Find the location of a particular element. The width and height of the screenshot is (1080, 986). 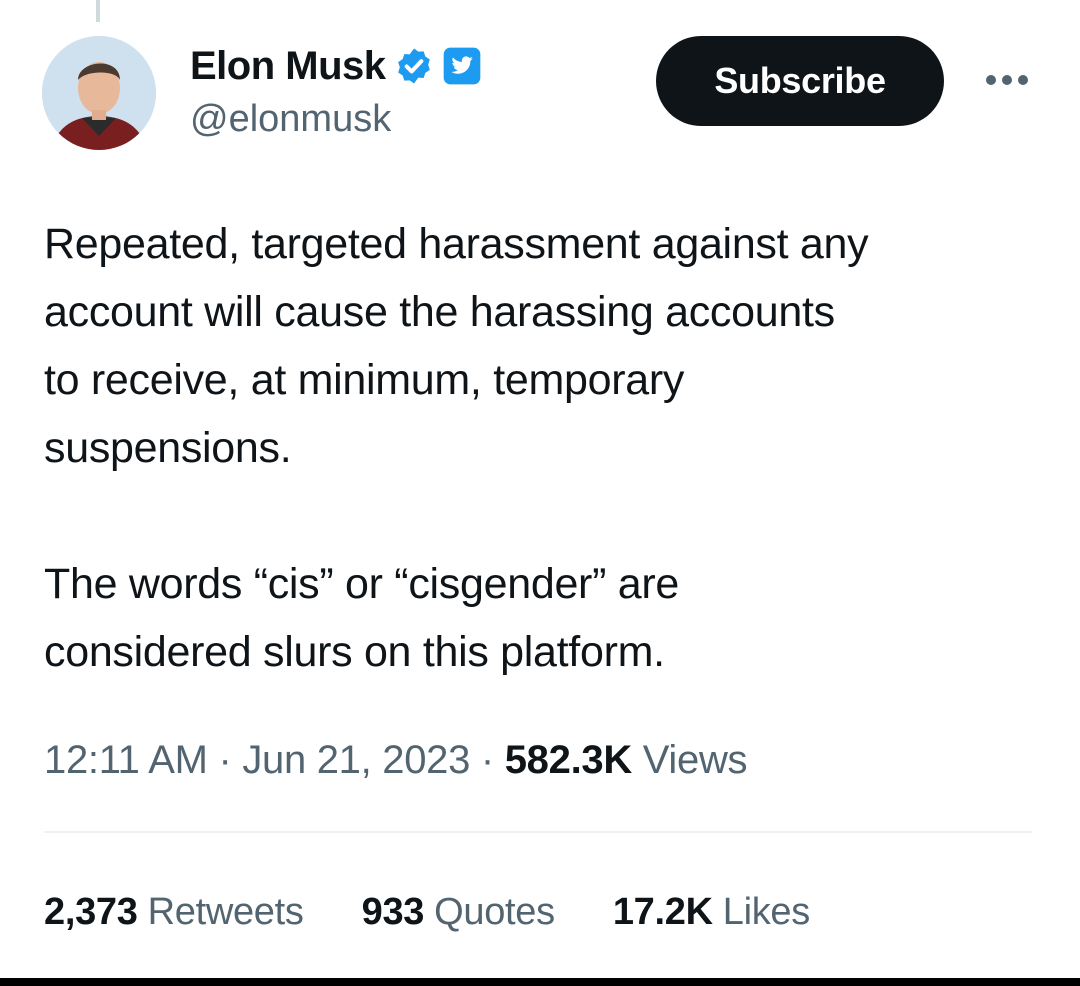

thread-connector-line is located at coordinates (98, 11).